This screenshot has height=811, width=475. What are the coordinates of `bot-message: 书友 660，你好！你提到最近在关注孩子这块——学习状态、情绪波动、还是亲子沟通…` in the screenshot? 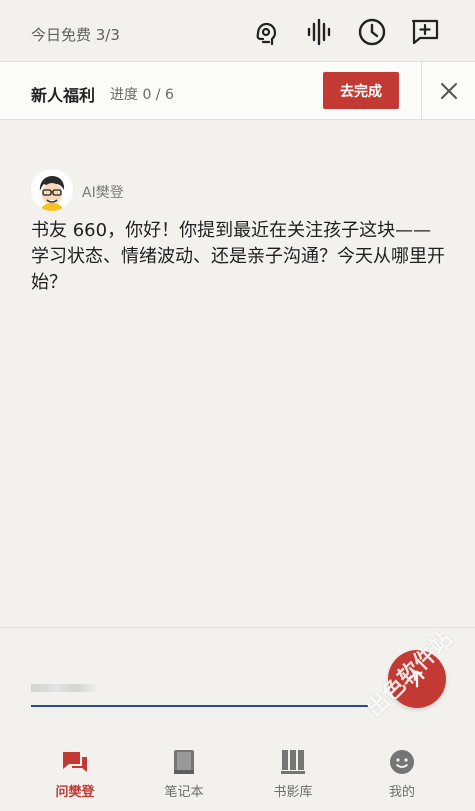 It's located at (238, 256).